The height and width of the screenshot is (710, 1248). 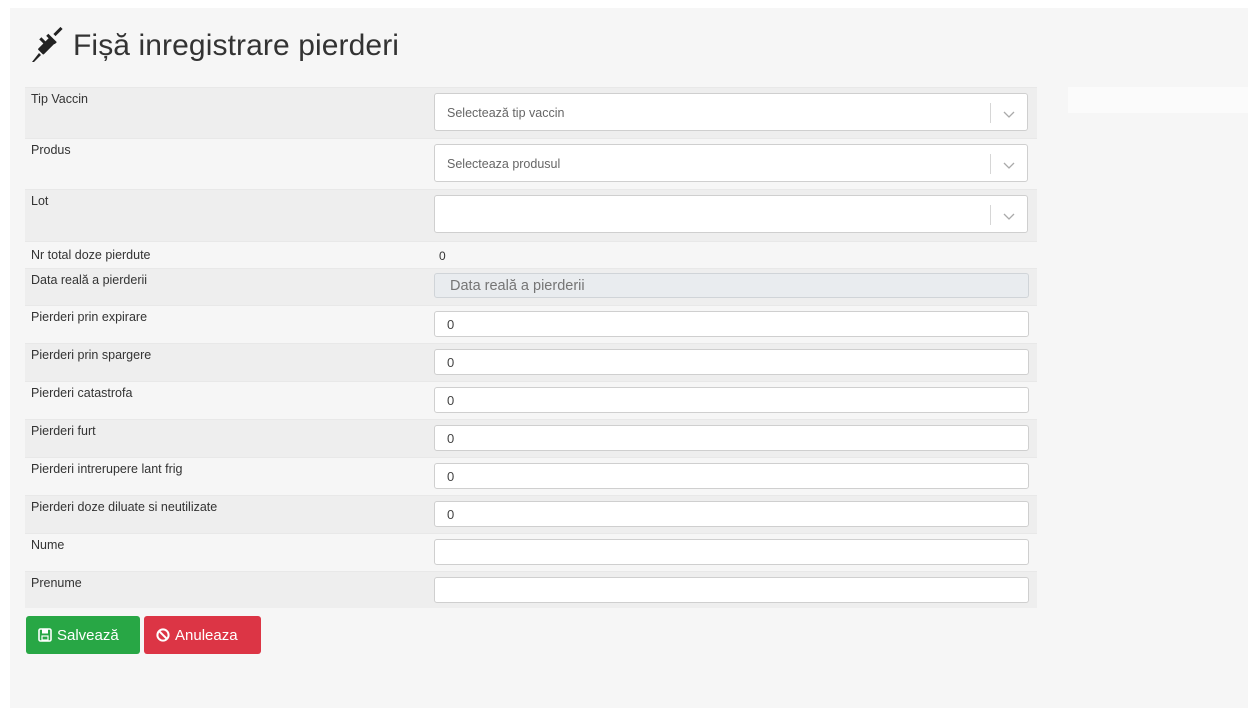 What do you see at coordinates (51, 150) in the screenshot?
I see `produs-label: Produs` at bounding box center [51, 150].